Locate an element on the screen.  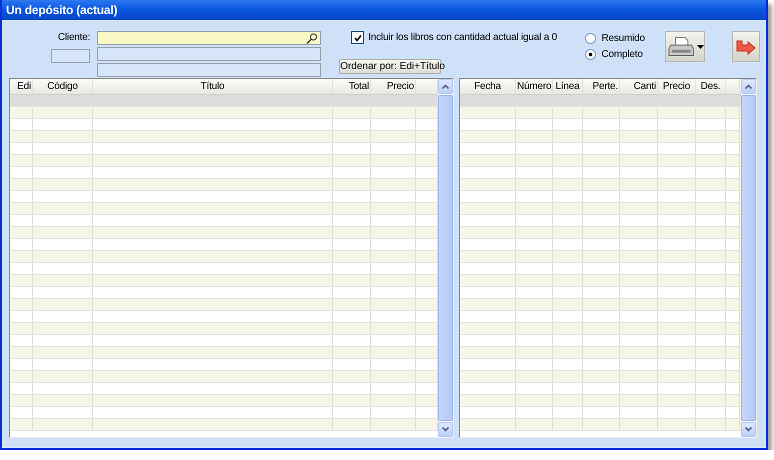
column-header: Canti is located at coordinates (639, 86).